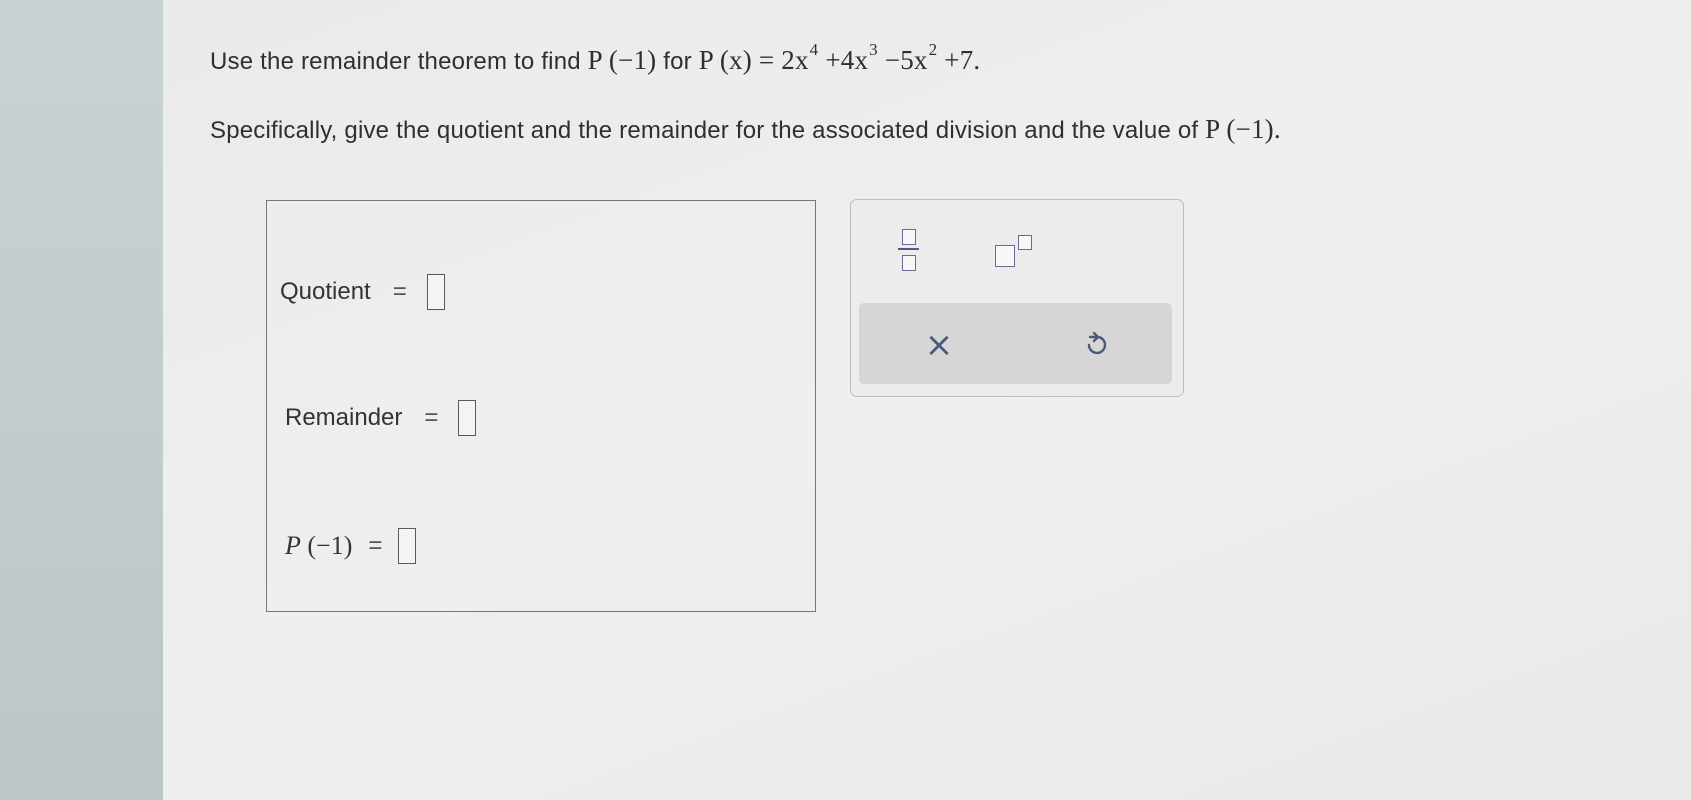 Image resolution: width=1691 pixels, height=800 pixels. What do you see at coordinates (435, 292) in the screenshot?
I see `quotient-input` at bounding box center [435, 292].